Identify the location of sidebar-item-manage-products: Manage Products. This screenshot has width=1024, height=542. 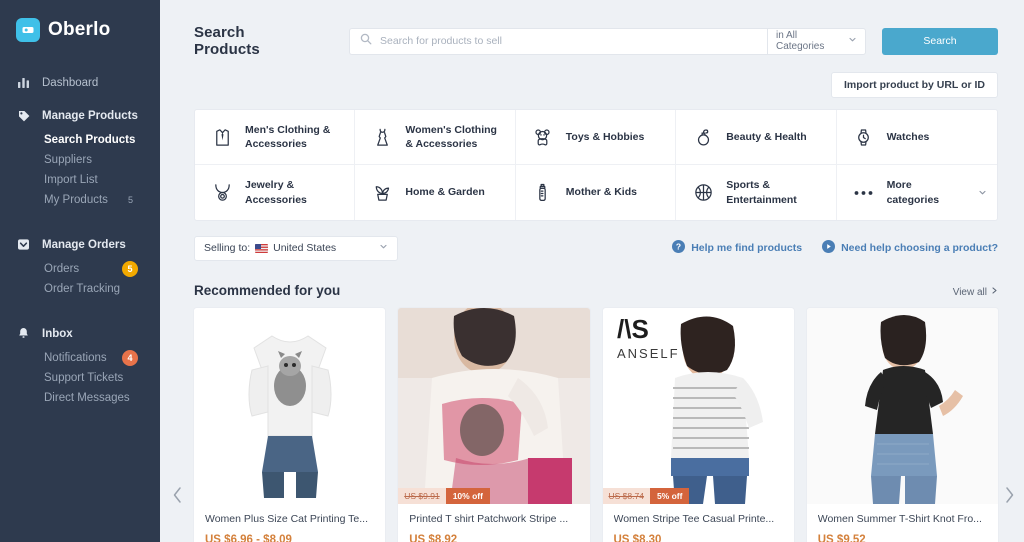
(80, 115).